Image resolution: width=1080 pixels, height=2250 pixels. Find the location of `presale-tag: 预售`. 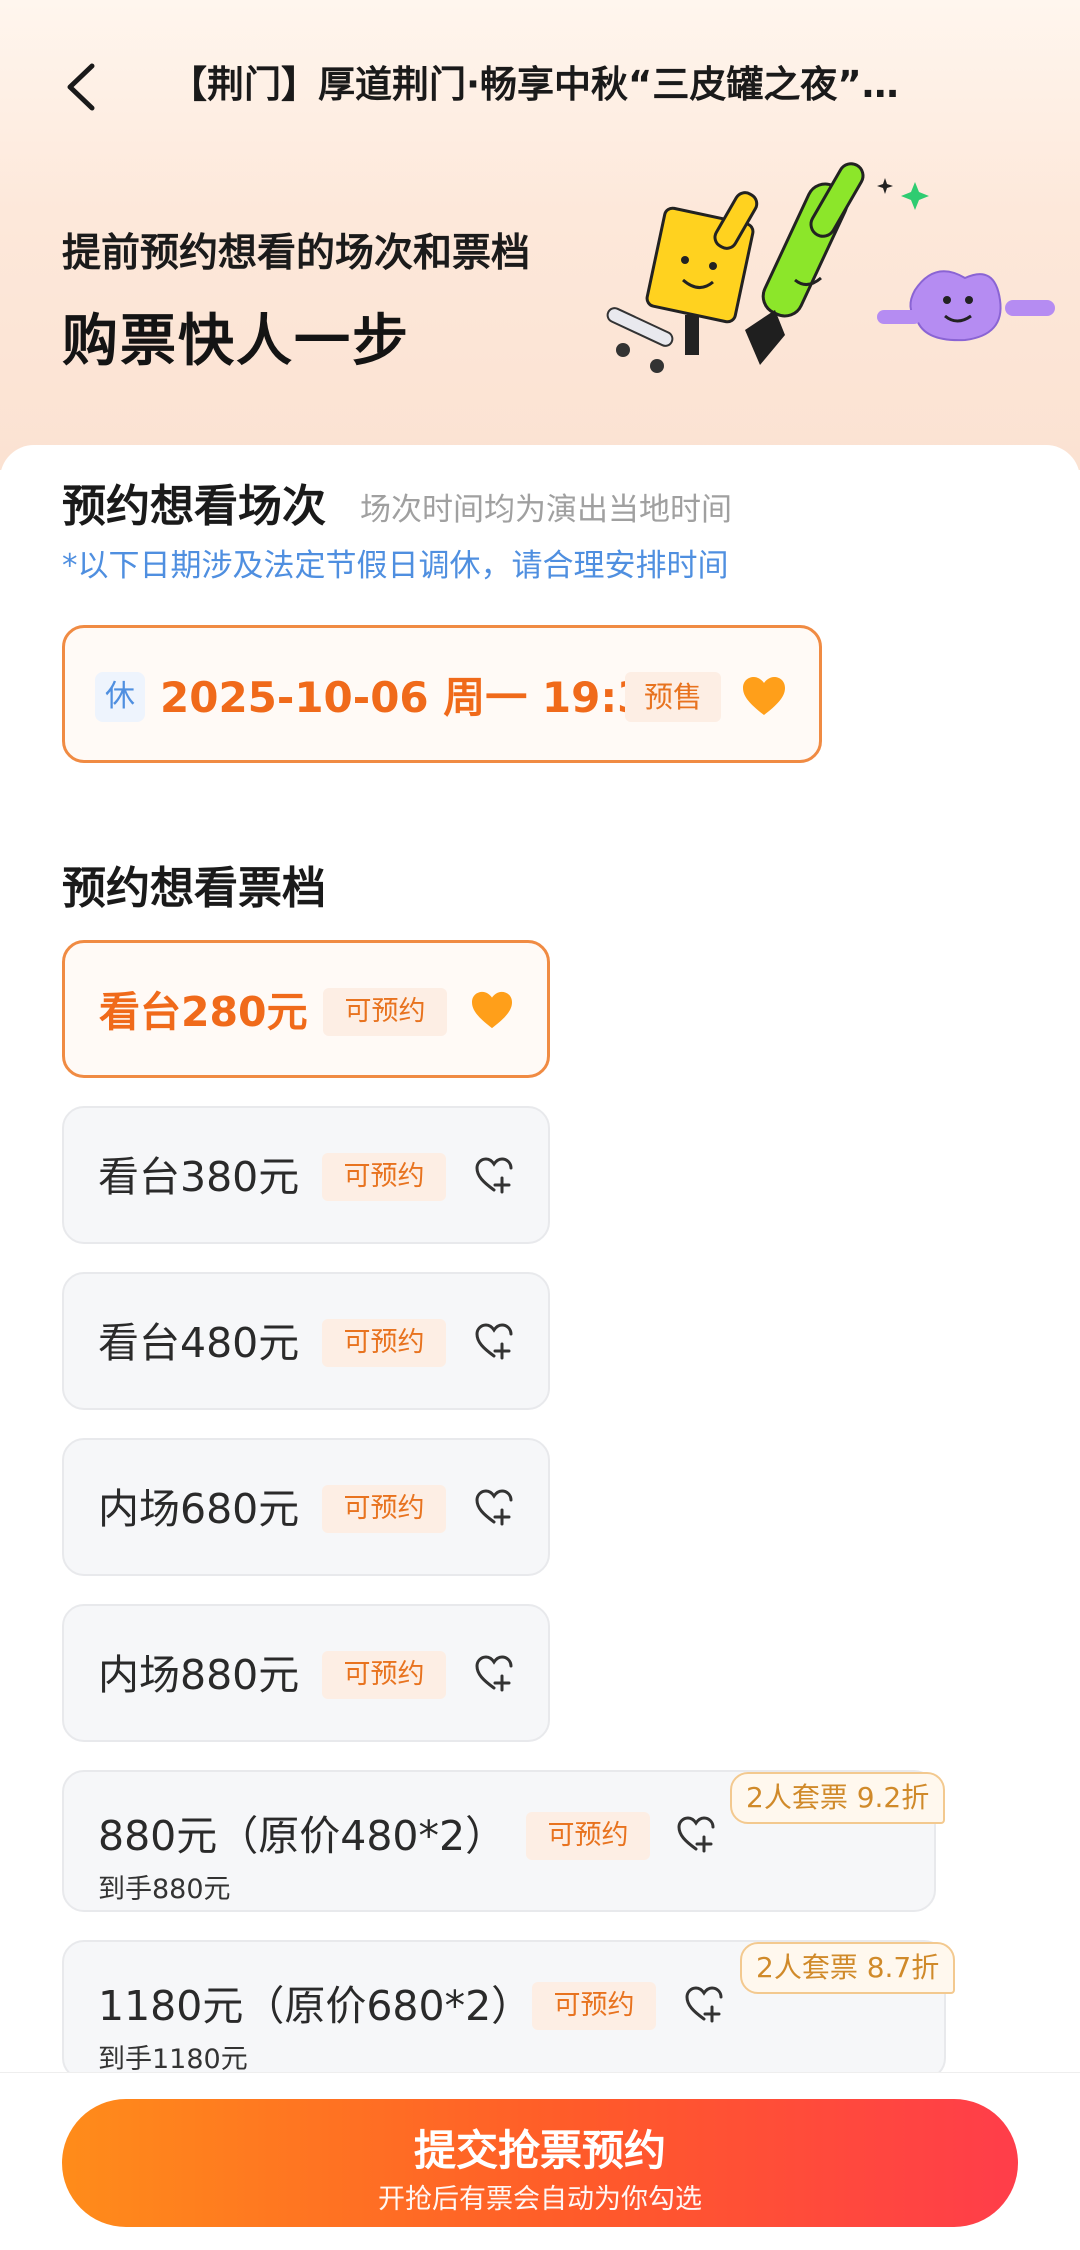

presale-tag: 预售 is located at coordinates (673, 697).